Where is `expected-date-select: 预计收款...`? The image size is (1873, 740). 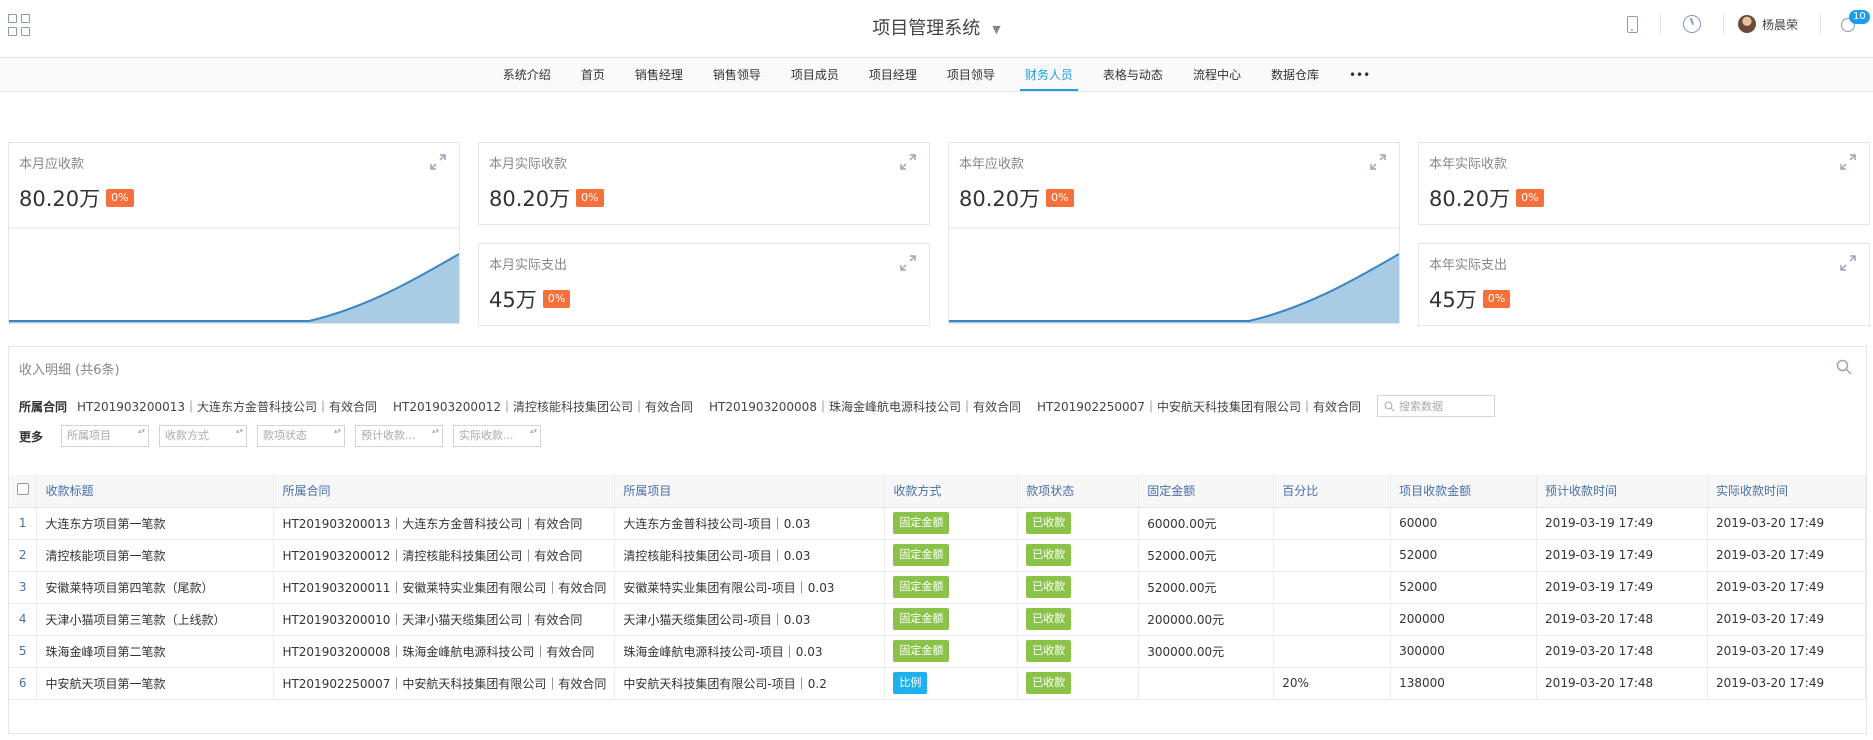 expected-date-select: 预计收款... is located at coordinates (399, 436).